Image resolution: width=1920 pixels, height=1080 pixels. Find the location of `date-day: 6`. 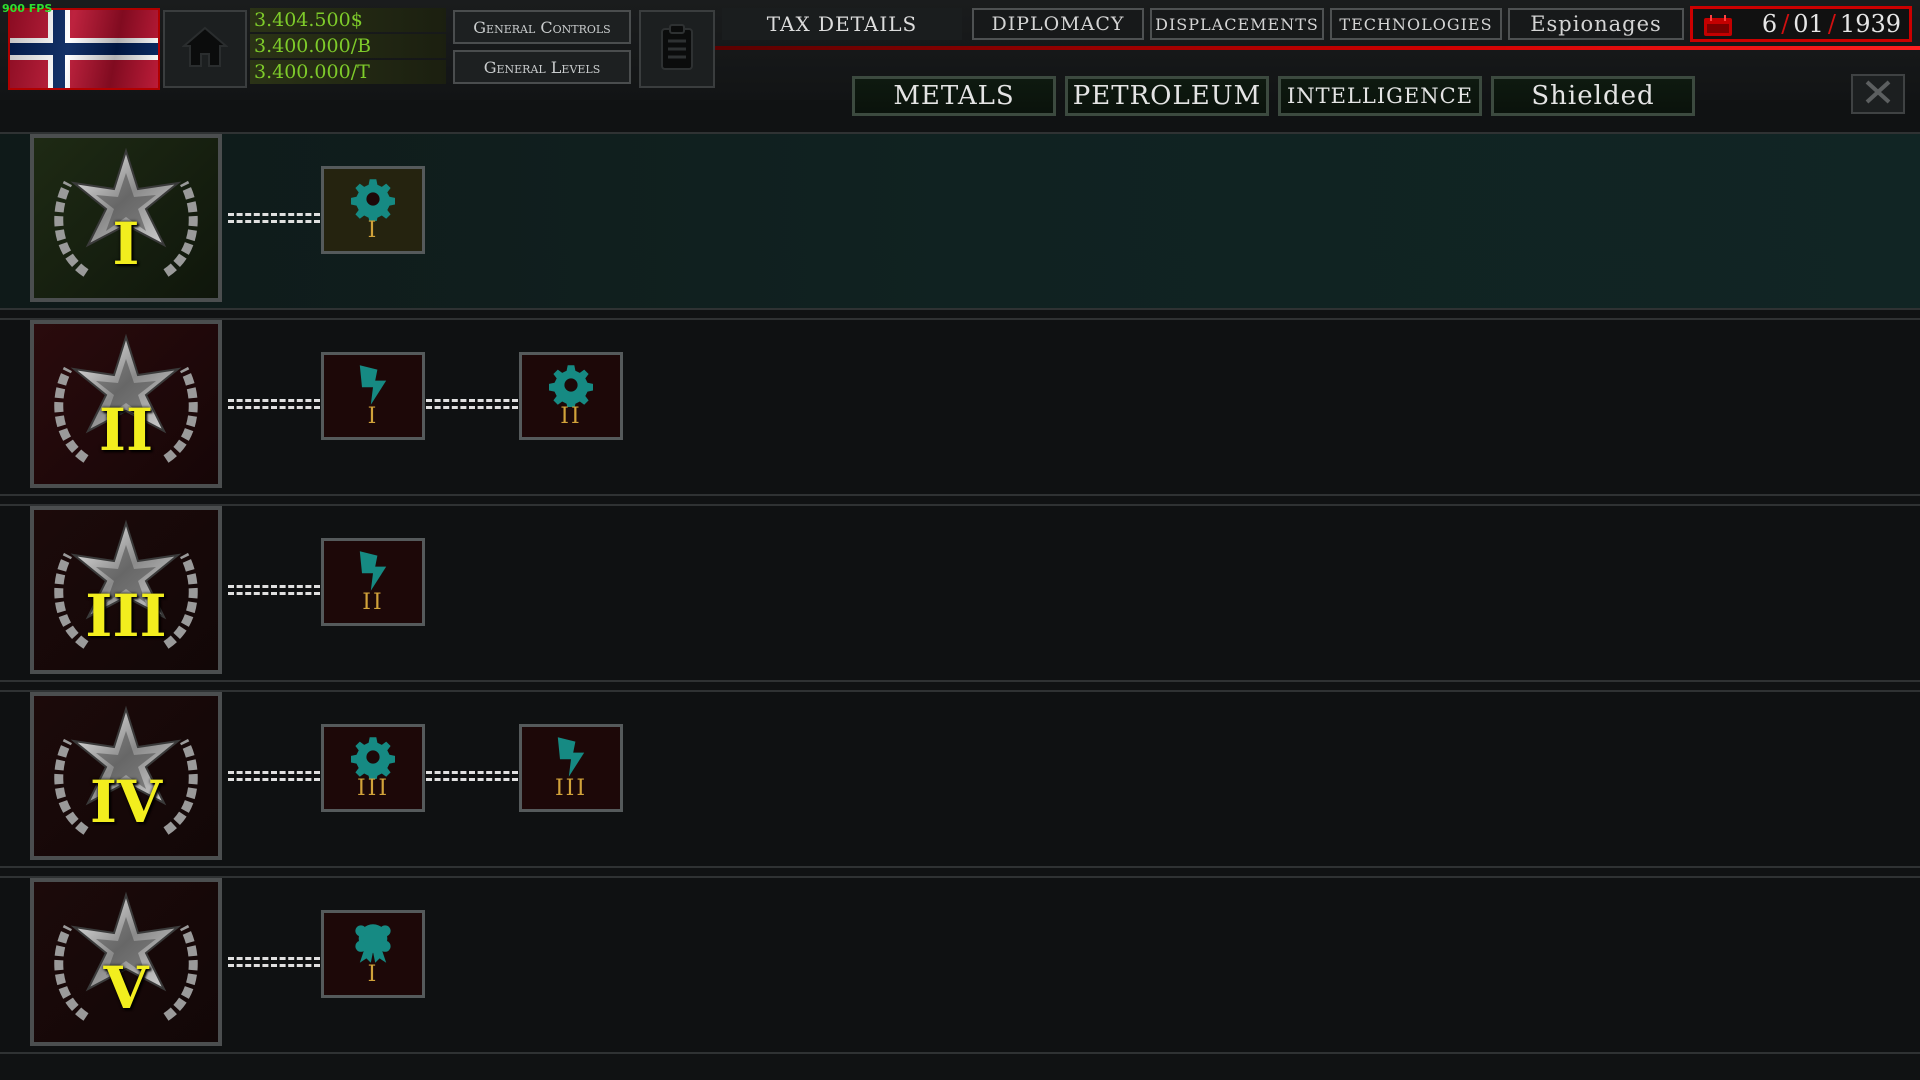

date-day: 6 is located at coordinates (1769, 24).